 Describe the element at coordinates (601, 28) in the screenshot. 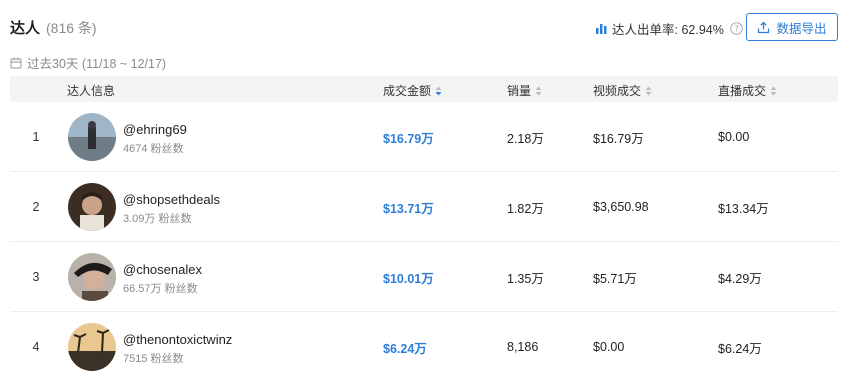

I see `bar-chart-icon` at that location.